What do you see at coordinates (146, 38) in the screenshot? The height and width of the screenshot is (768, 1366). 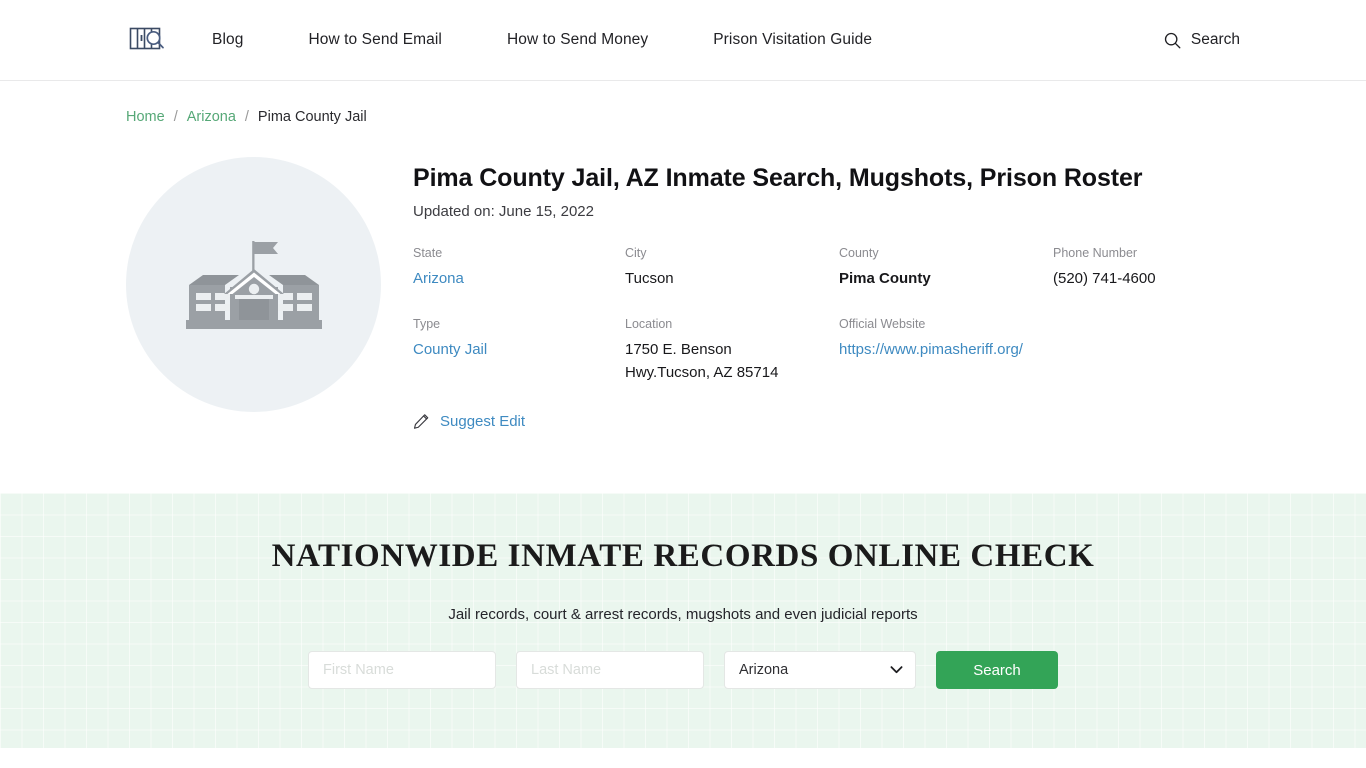 I see `jail-bars-magnifier-logo-icon` at bounding box center [146, 38].